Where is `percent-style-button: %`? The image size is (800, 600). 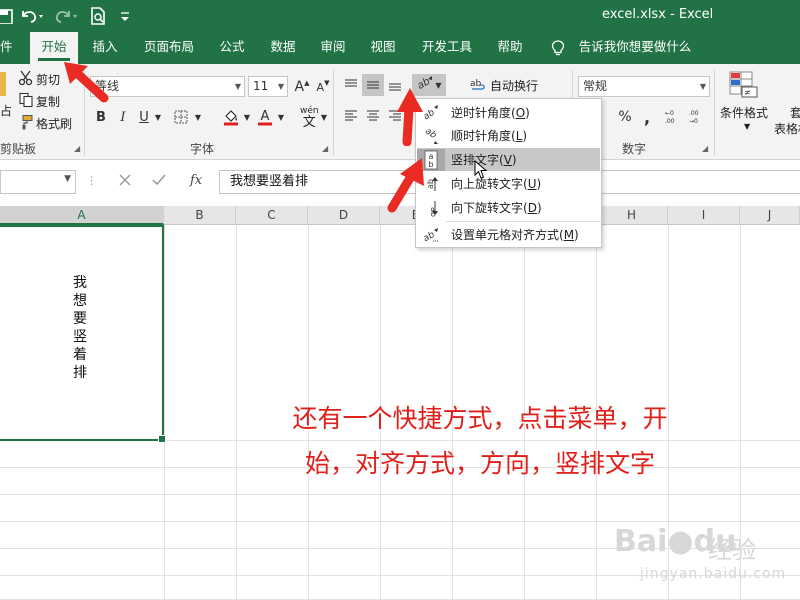 percent-style-button: % is located at coordinates (625, 117).